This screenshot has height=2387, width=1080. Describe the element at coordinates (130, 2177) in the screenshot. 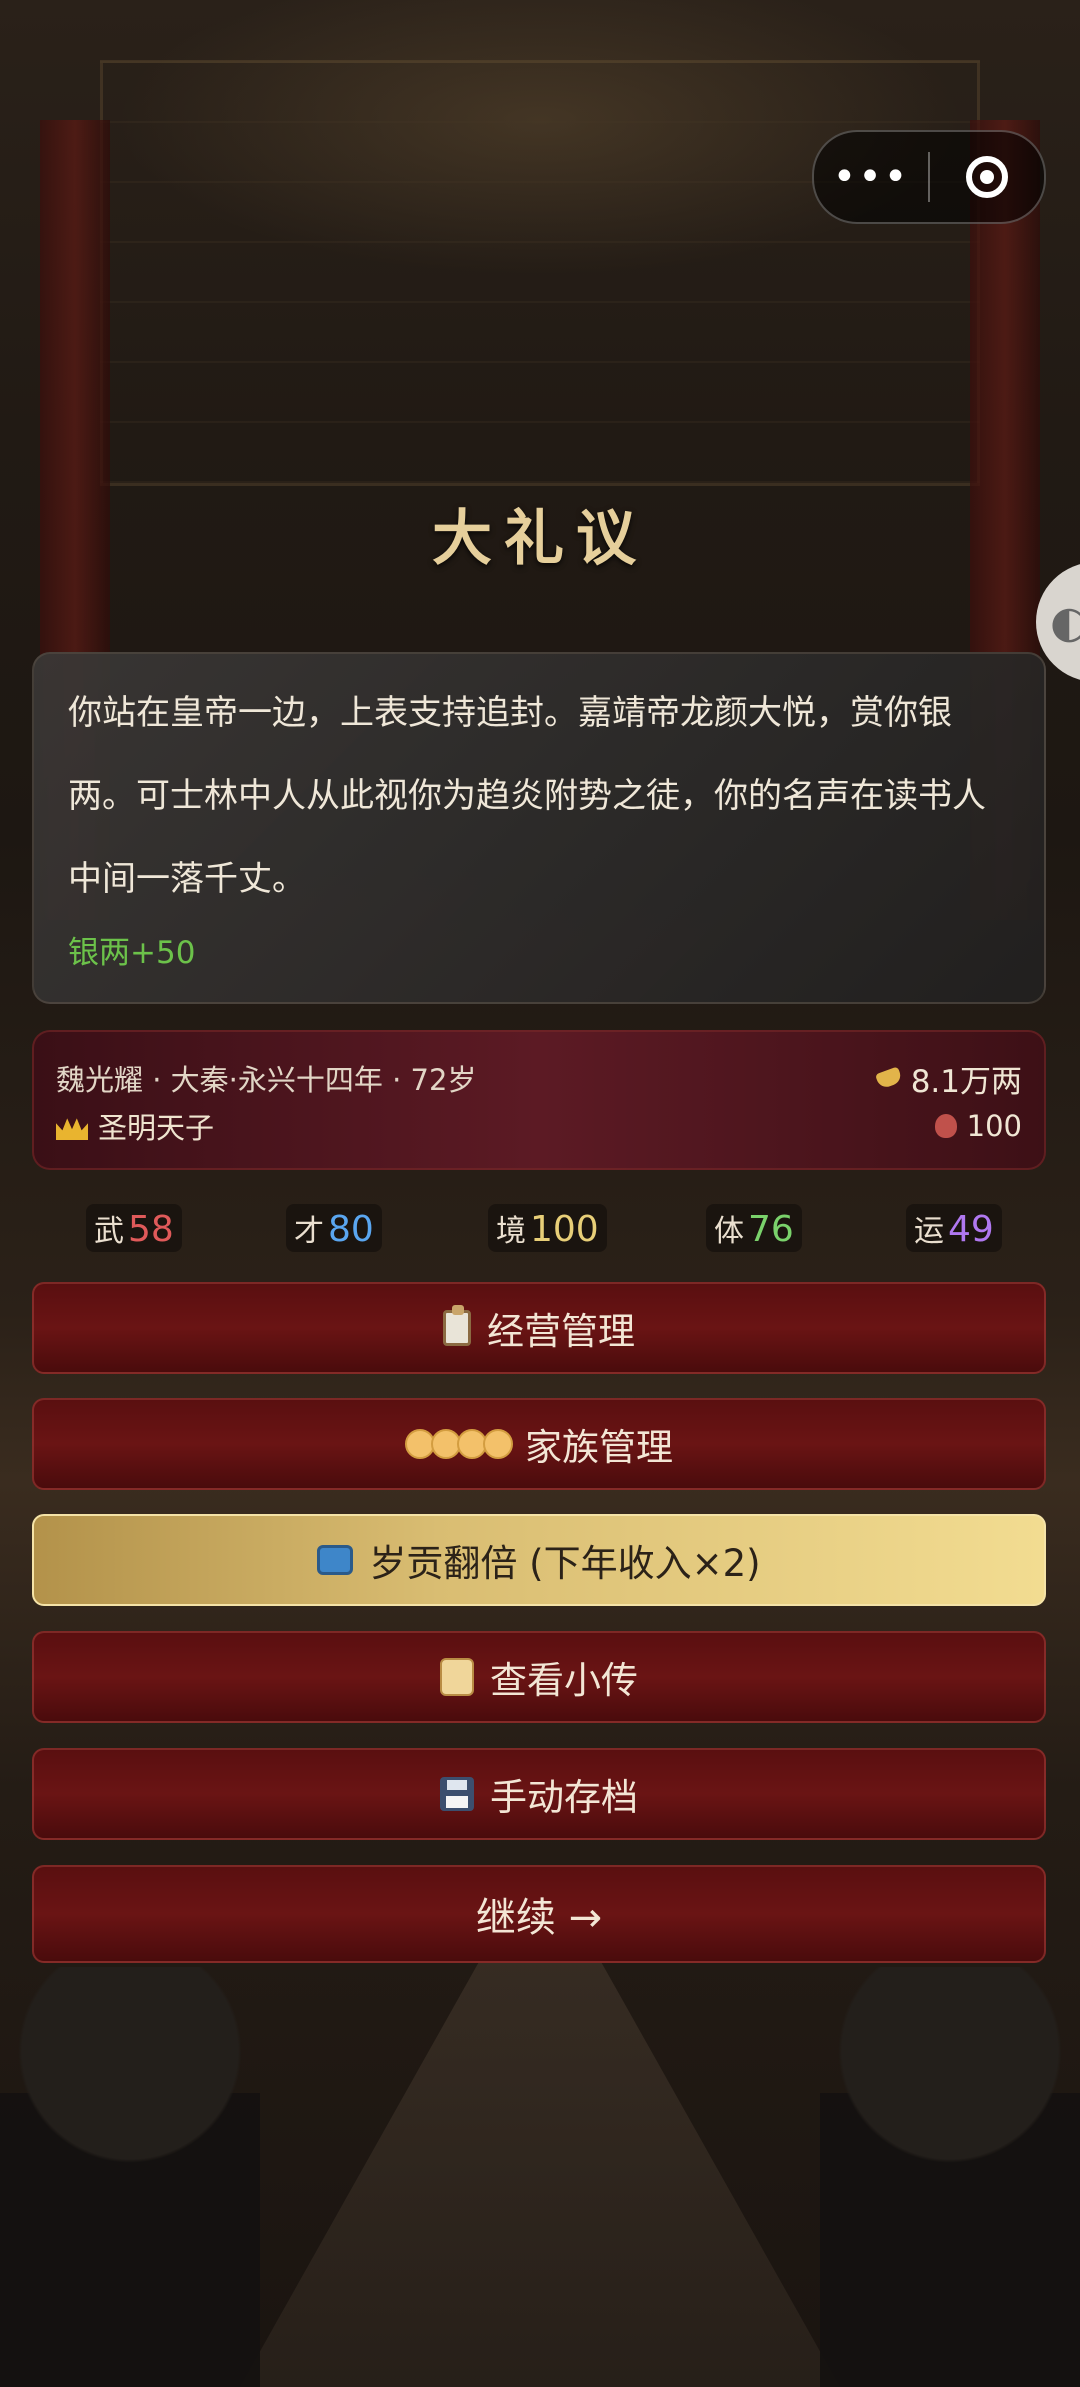

I see `left-officials` at that location.